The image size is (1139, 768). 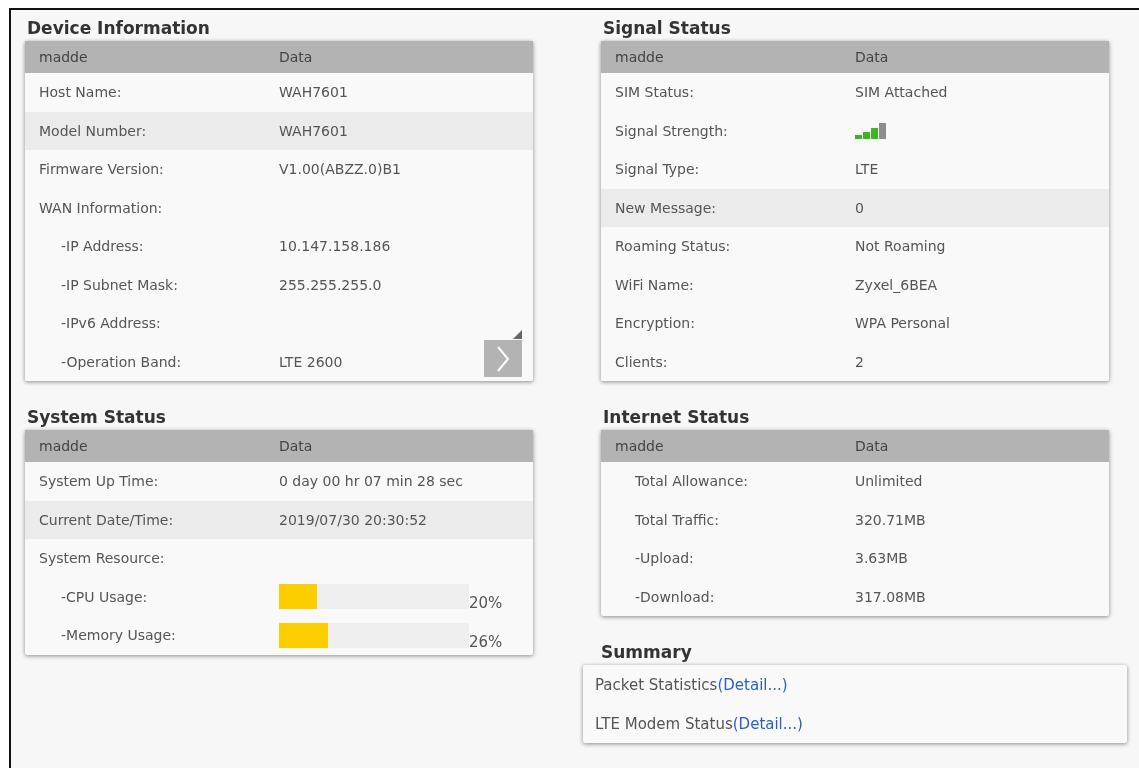 What do you see at coordinates (335, 246) in the screenshot?
I see `row-value: 10.147.158.186` at bounding box center [335, 246].